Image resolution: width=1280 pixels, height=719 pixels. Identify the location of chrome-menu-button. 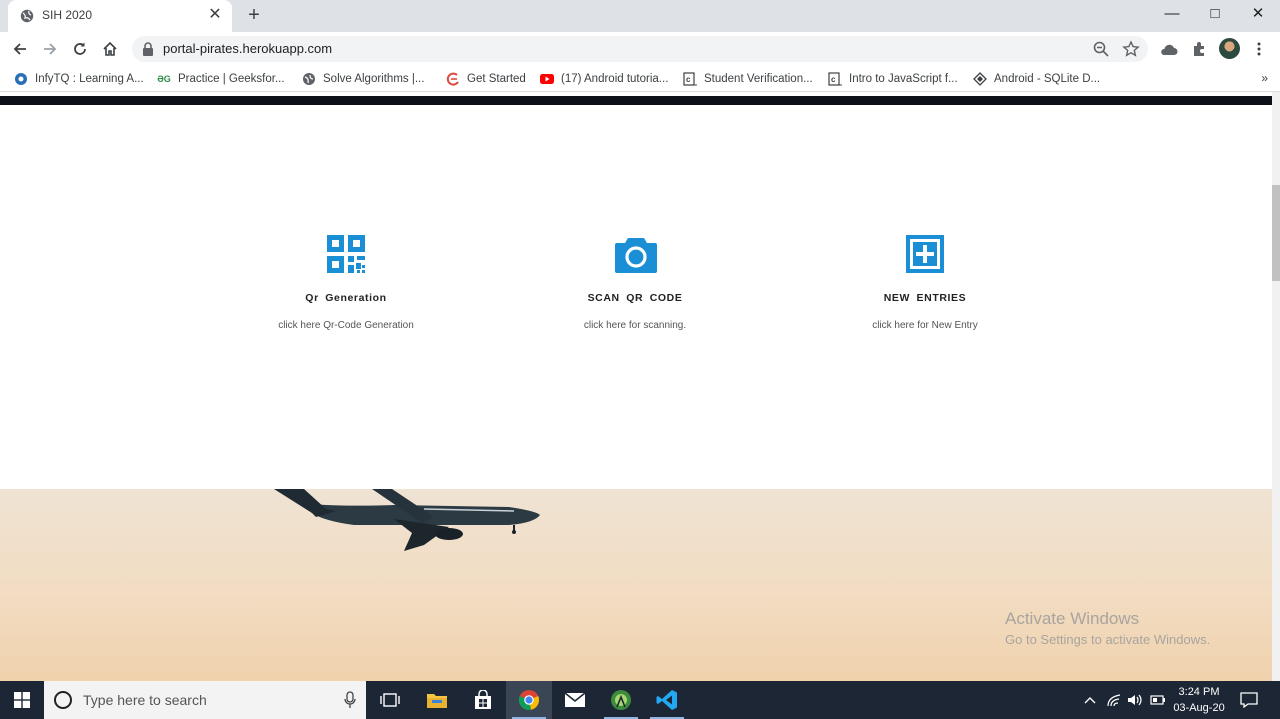
(1259, 49).